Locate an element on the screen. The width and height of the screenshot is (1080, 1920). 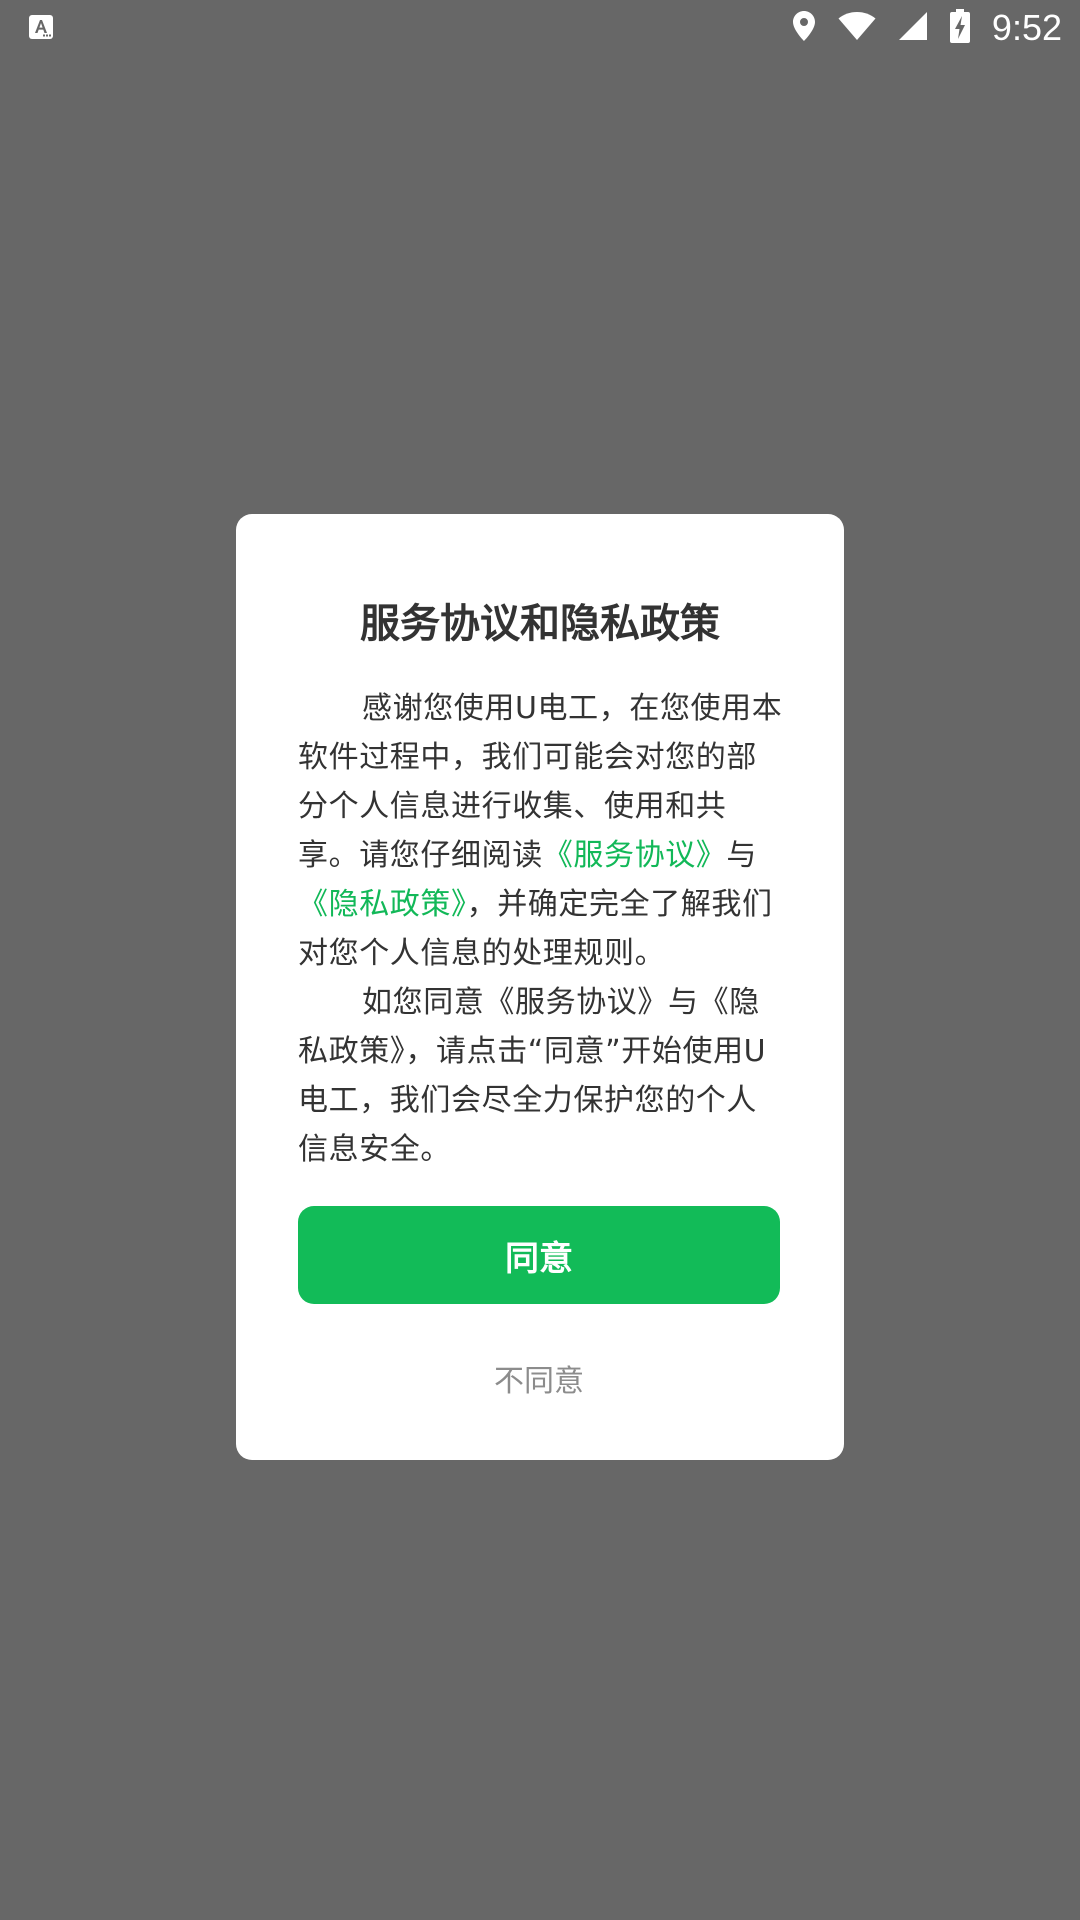
status-icons: 9:52 is located at coordinates (927, 28).